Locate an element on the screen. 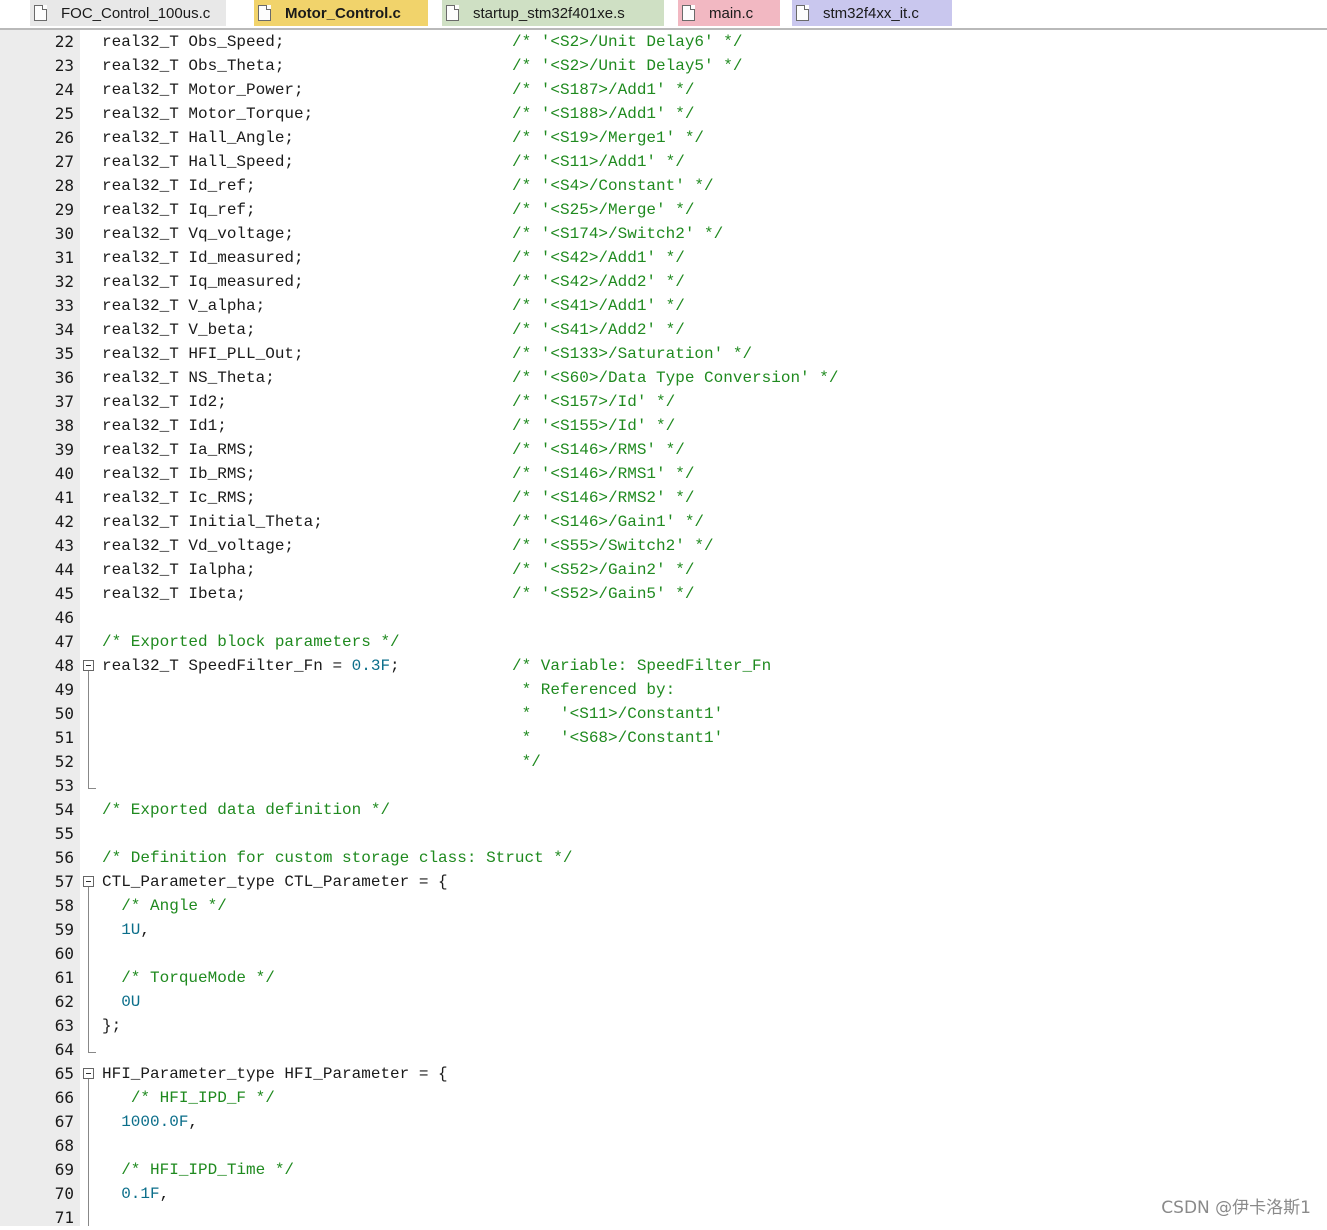  tab-label: startup_stm32f401xe.s is located at coordinates (549, 13).